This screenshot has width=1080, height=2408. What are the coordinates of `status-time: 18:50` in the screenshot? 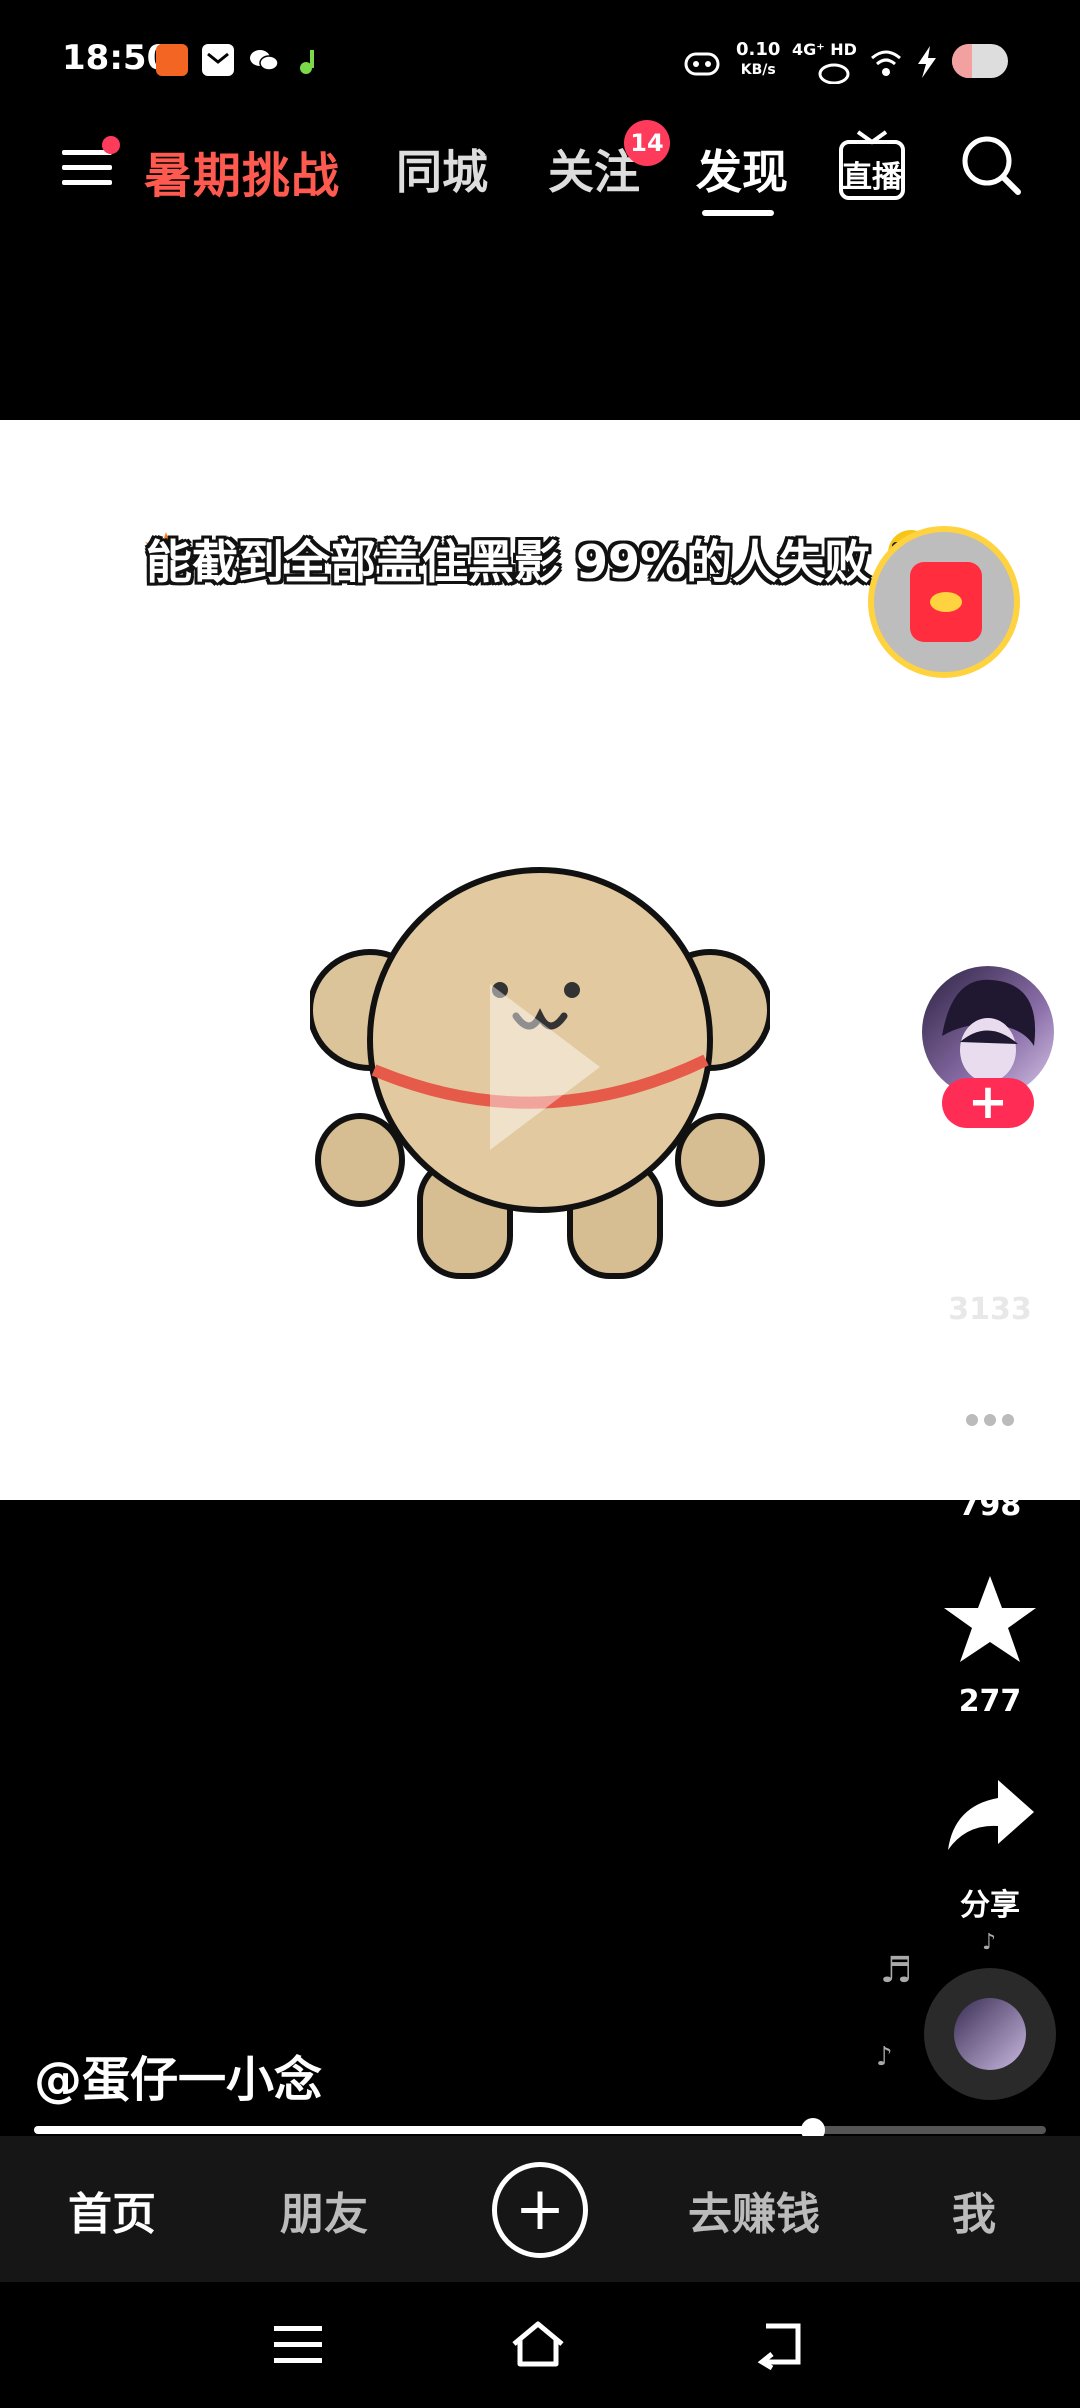 It's located at (116, 58).